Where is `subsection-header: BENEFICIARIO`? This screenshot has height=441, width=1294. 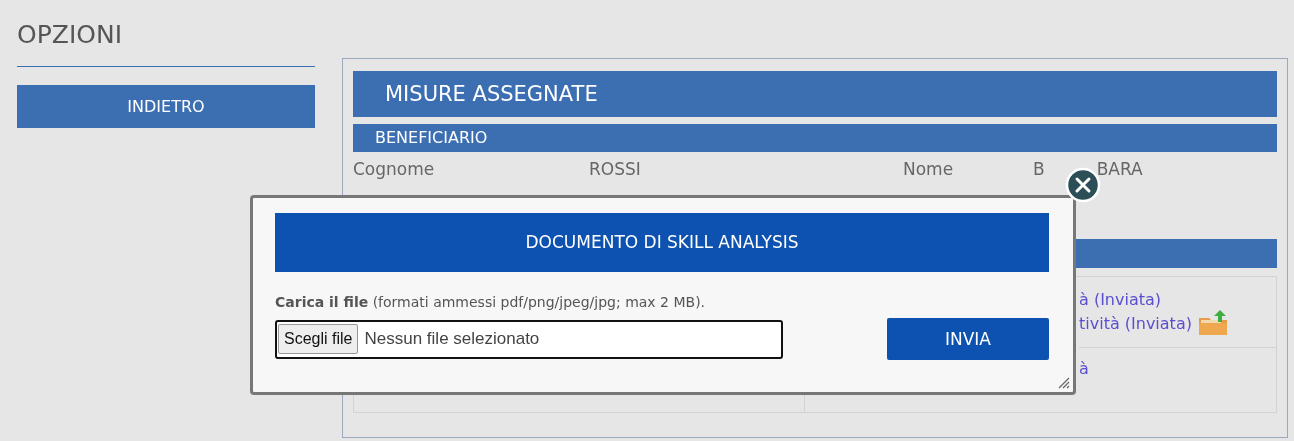
subsection-header: BENEFICIARIO is located at coordinates (815, 138).